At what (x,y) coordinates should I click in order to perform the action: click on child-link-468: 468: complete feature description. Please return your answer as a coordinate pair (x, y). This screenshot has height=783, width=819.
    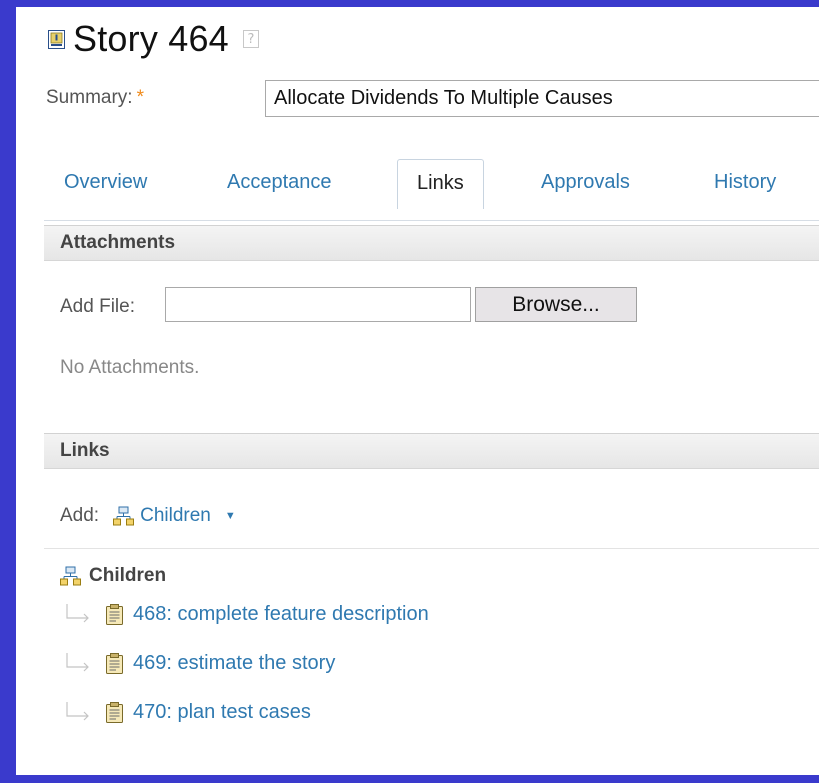
    Looking at the image, I should click on (281, 614).